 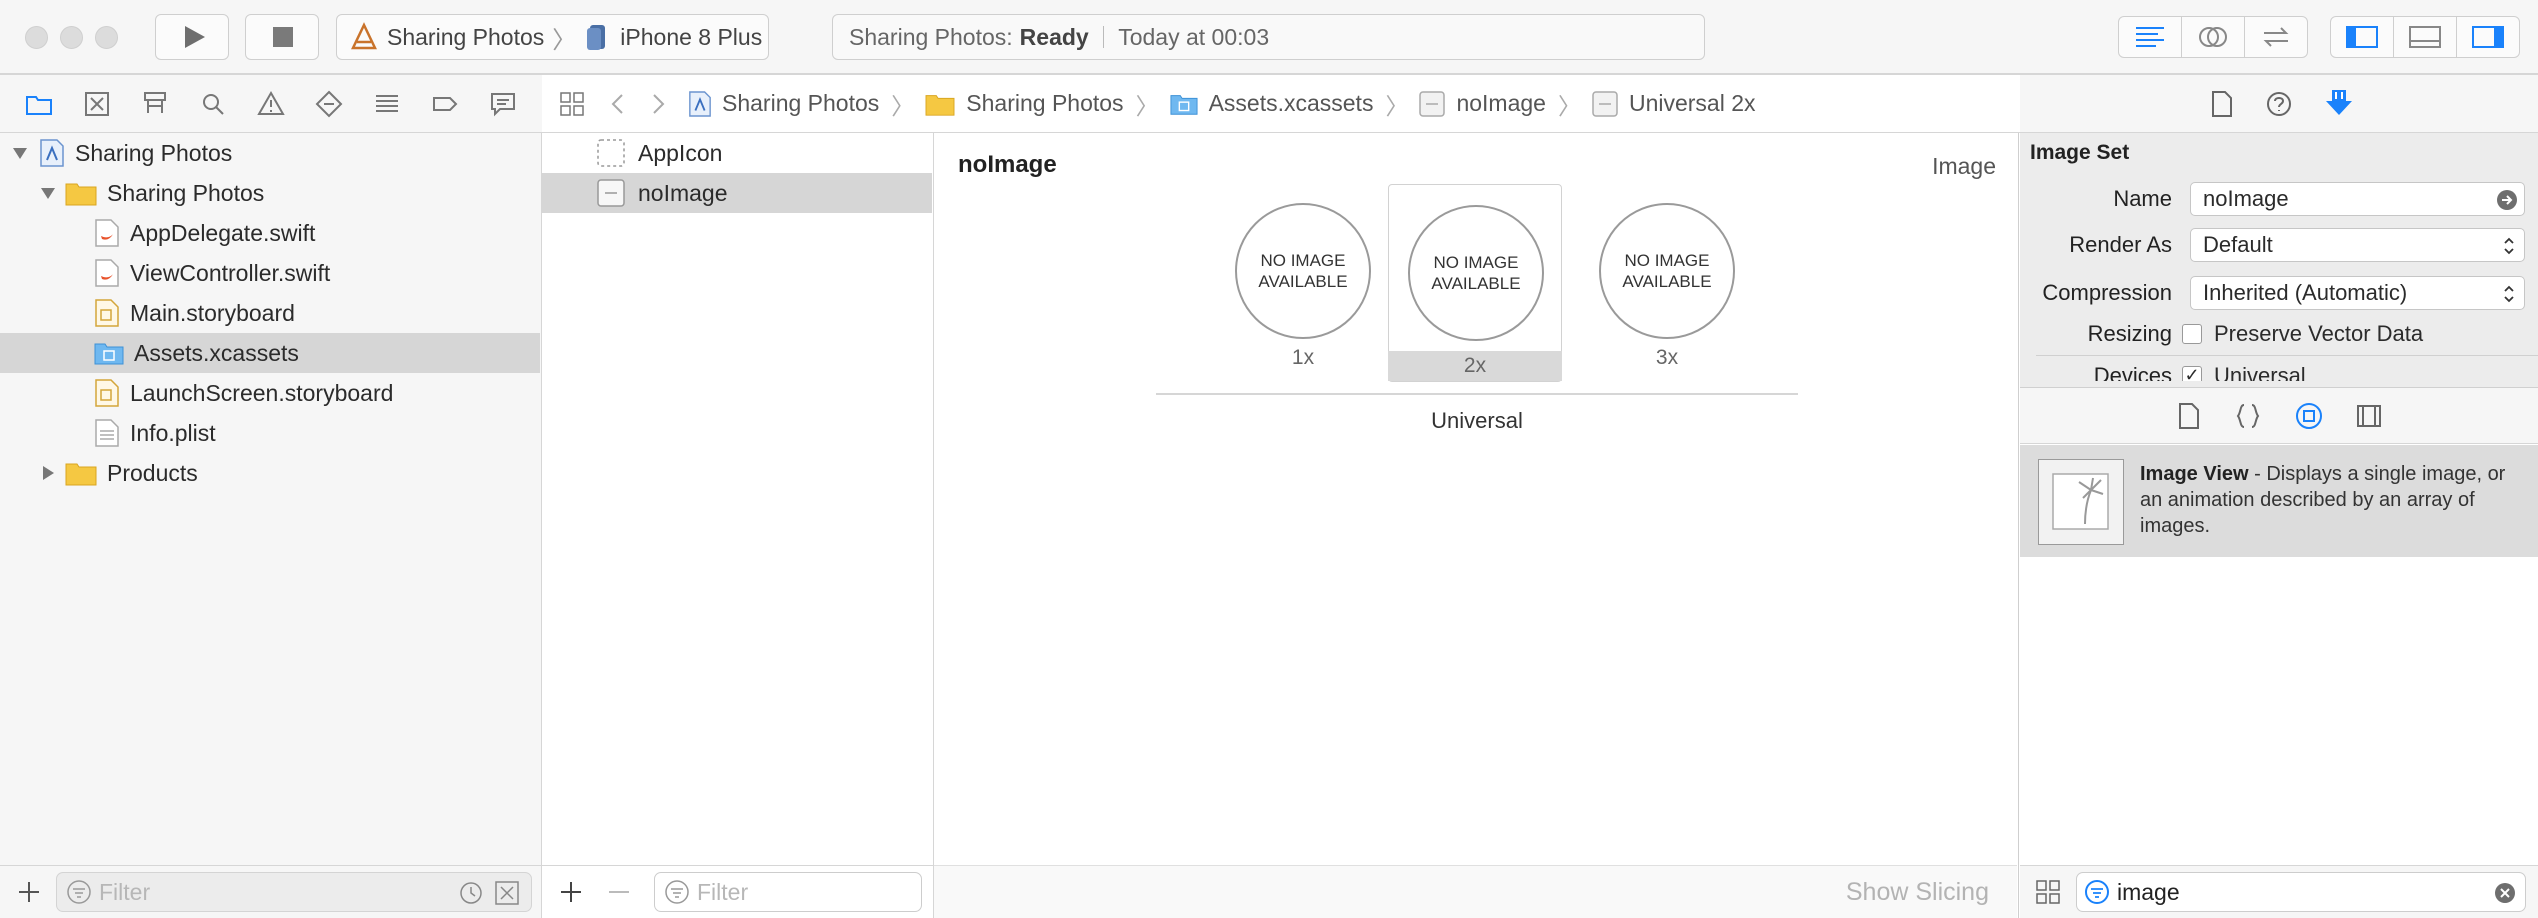 What do you see at coordinates (2148, 891) in the screenshot?
I see `library-filter-value: image` at bounding box center [2148, 891].